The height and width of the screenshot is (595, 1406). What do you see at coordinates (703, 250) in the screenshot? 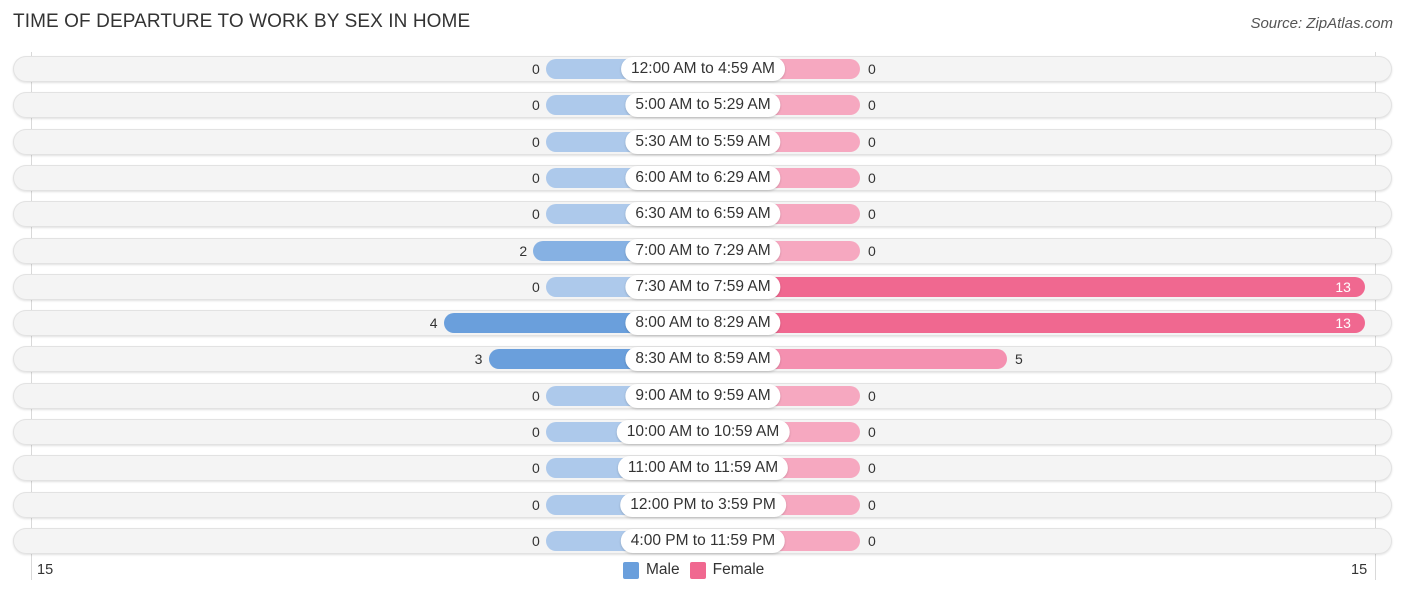
I see `category-label: 7:00 AM to 7:29 AM` at bounding box center [703, 250].